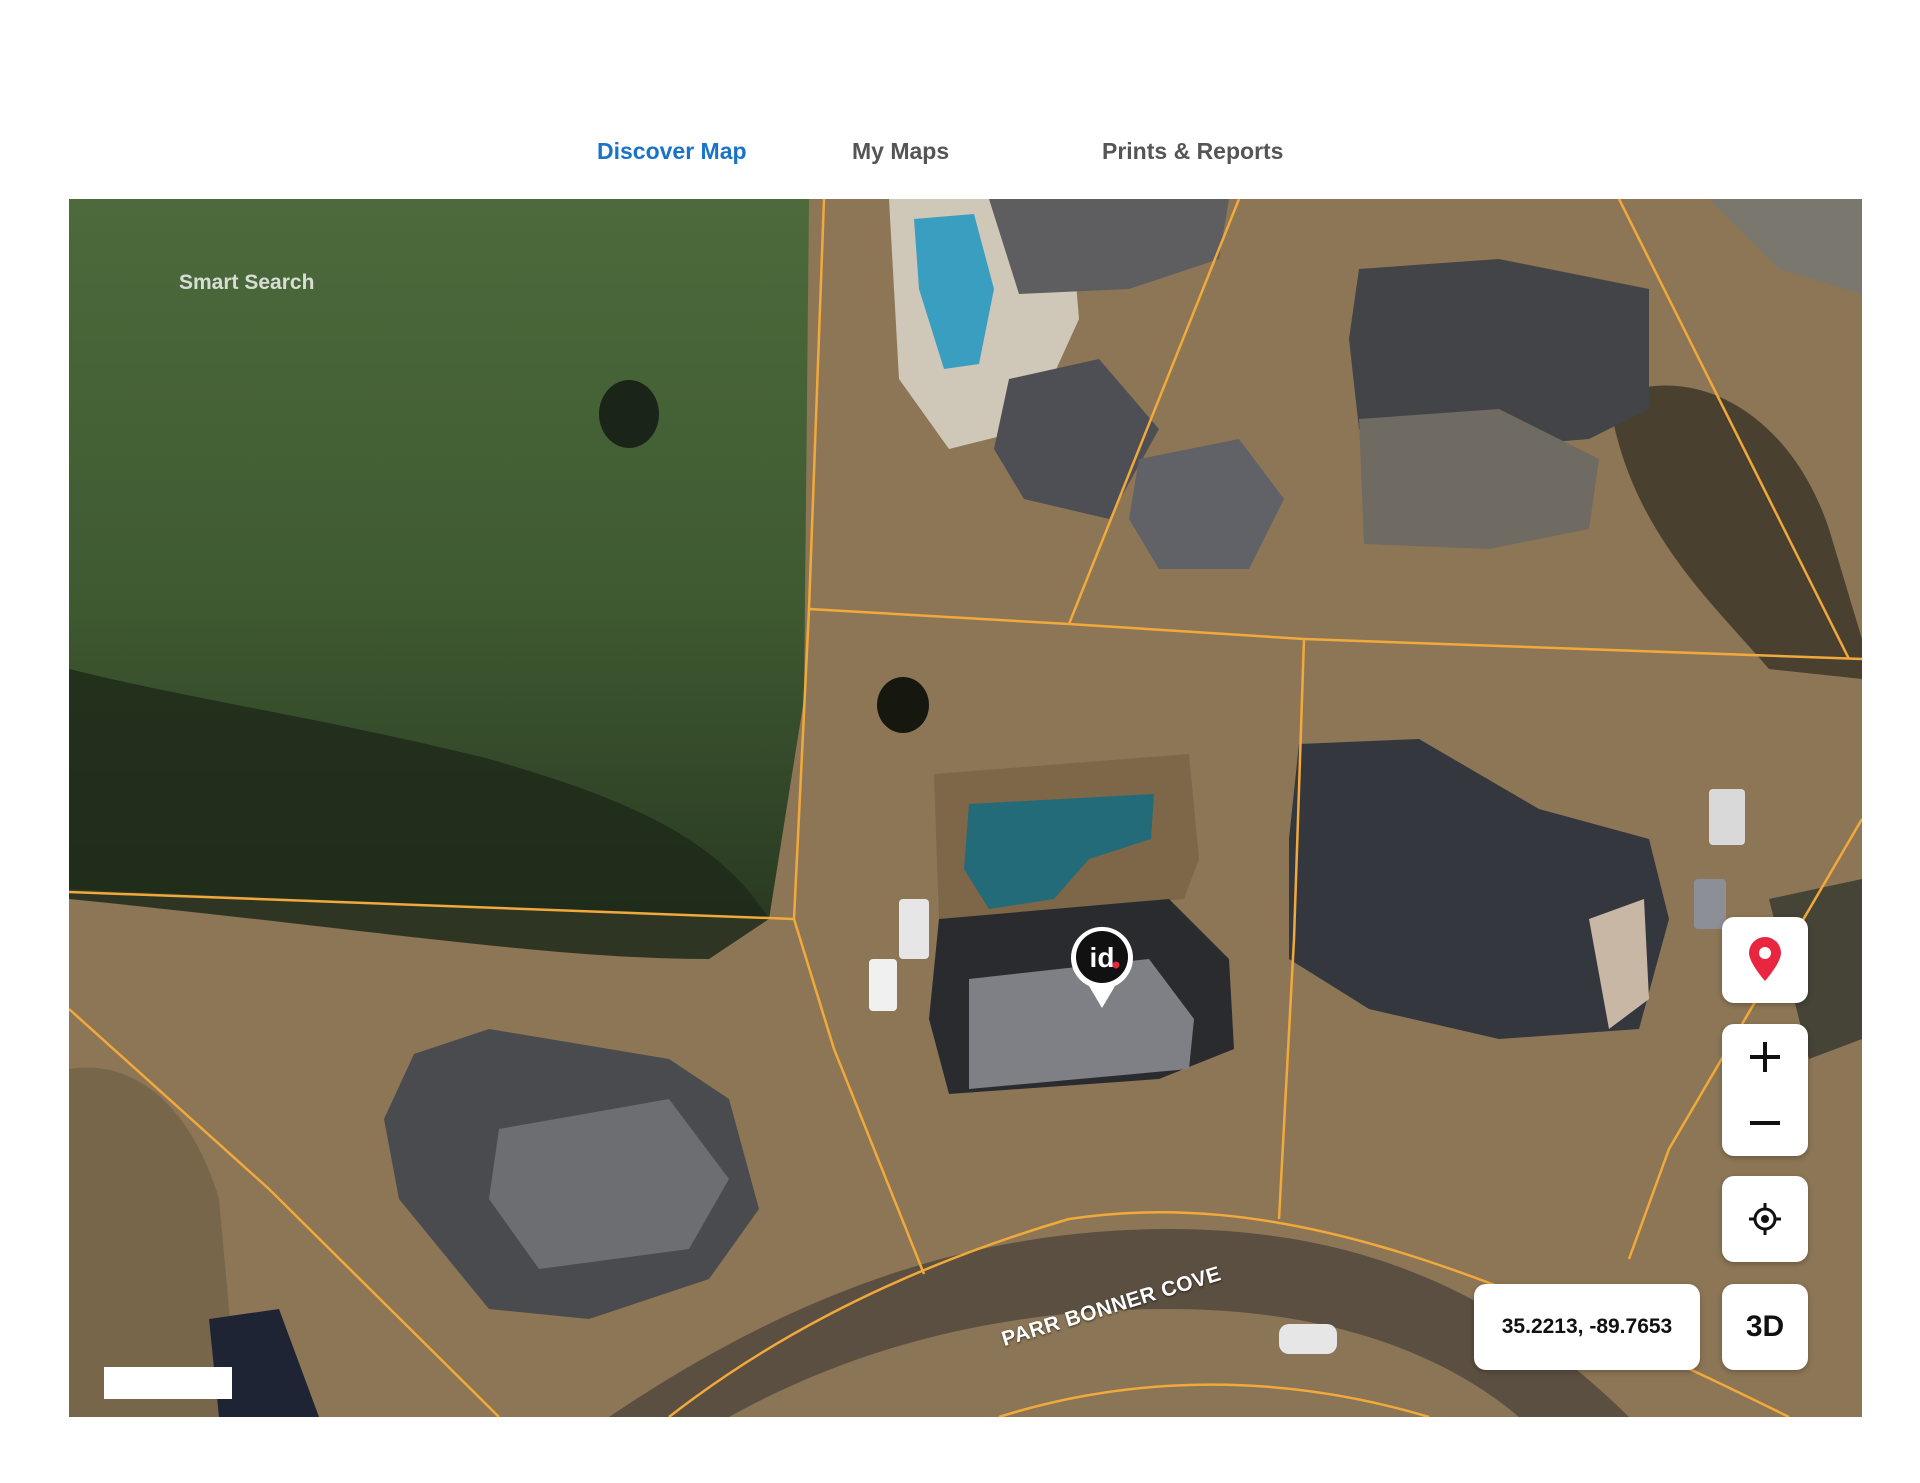 The height and width of the screenshot is (1483, 1920). What do you see at coordinates (1192, 151) in the screenshot?
I see `tab-prints-reports: Prints & Reports` at bounding box center [1192, 151].